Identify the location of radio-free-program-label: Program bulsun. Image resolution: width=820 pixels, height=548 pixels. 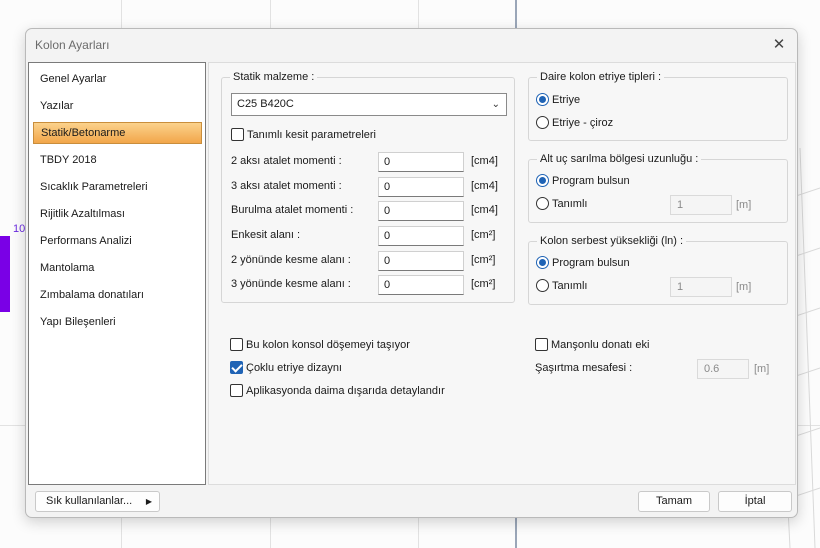
(591, 262).